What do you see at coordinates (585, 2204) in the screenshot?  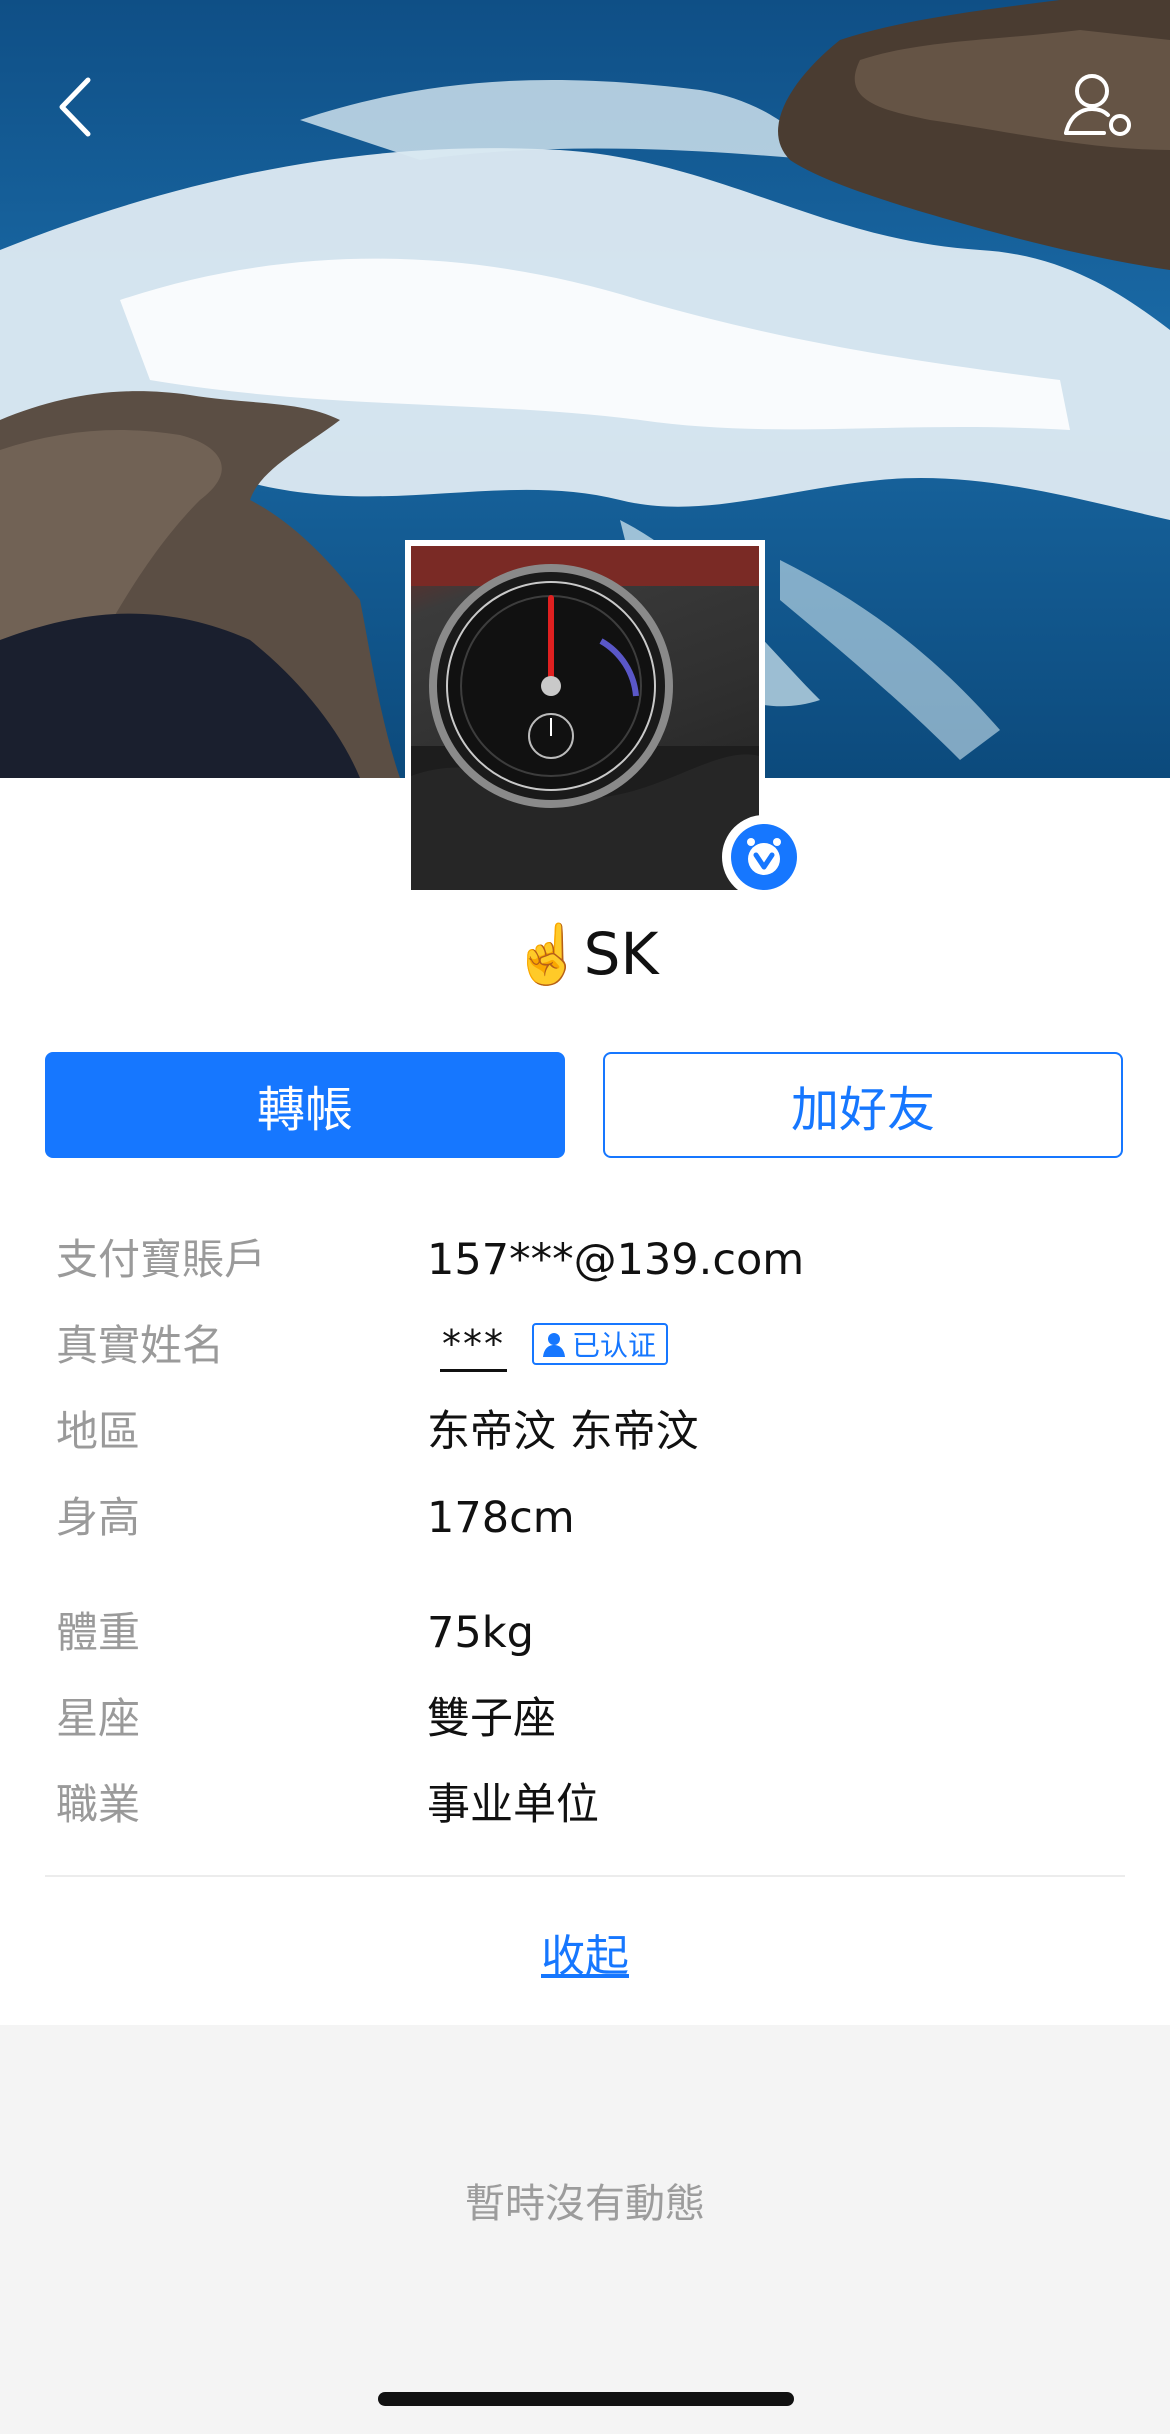 I see `empty-feed-text: 暫時沒有動態` at bounding box center [585, 2204].